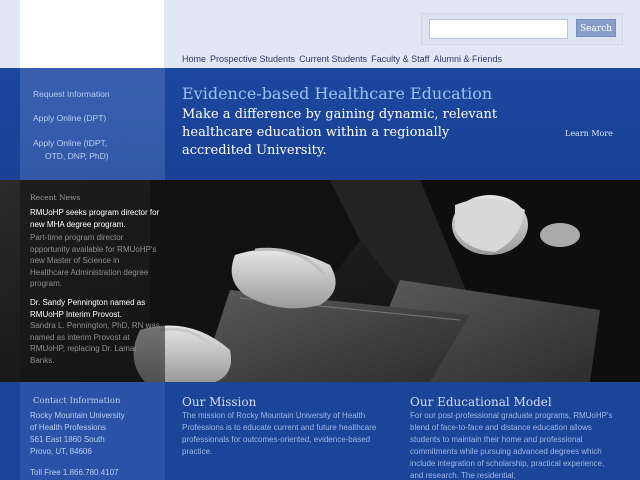 Image resolution: width=640 pixels, height=480 pixels. Describe the element at coordinates (219, 402) in the screenshot. I see `mission-title: Our Mission` at that location.